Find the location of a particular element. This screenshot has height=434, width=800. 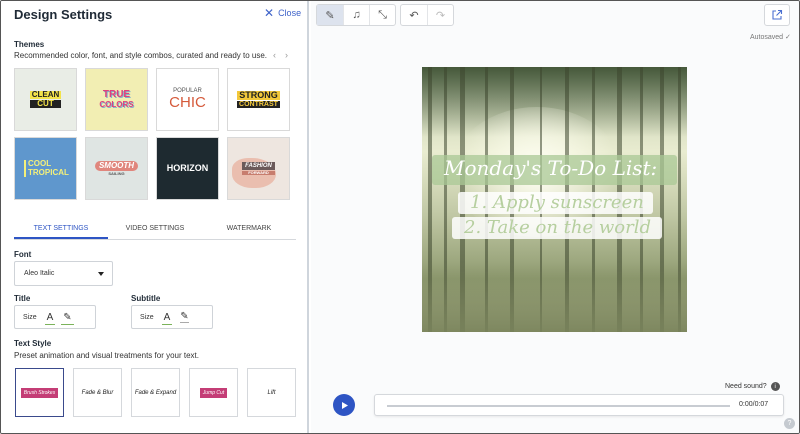

font-select: Aleo Italic is located at coordinates (63, 273).